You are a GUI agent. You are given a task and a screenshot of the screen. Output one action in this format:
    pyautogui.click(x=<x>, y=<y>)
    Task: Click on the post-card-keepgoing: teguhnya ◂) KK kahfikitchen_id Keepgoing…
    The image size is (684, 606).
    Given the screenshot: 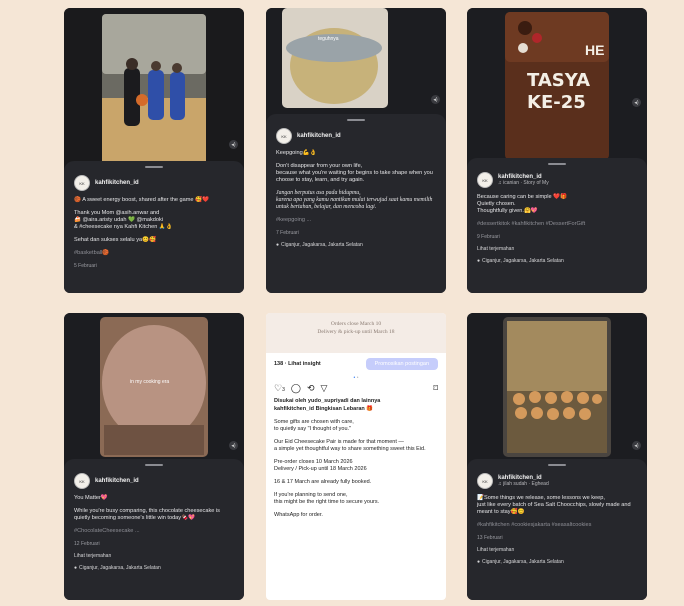 What is the action you would take?
    pyautogui.click(x=356, y=150)
    